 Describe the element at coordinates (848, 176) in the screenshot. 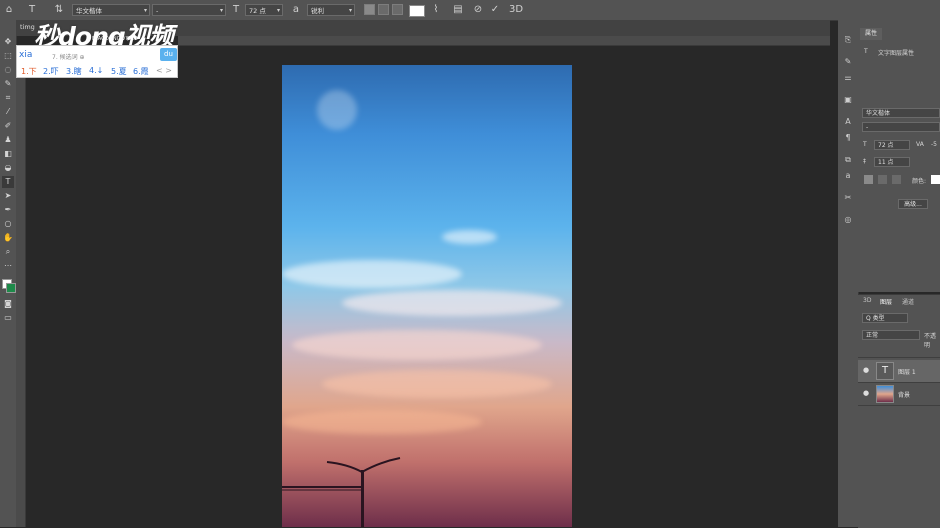

I see `glyphs-icon: a` at that location.